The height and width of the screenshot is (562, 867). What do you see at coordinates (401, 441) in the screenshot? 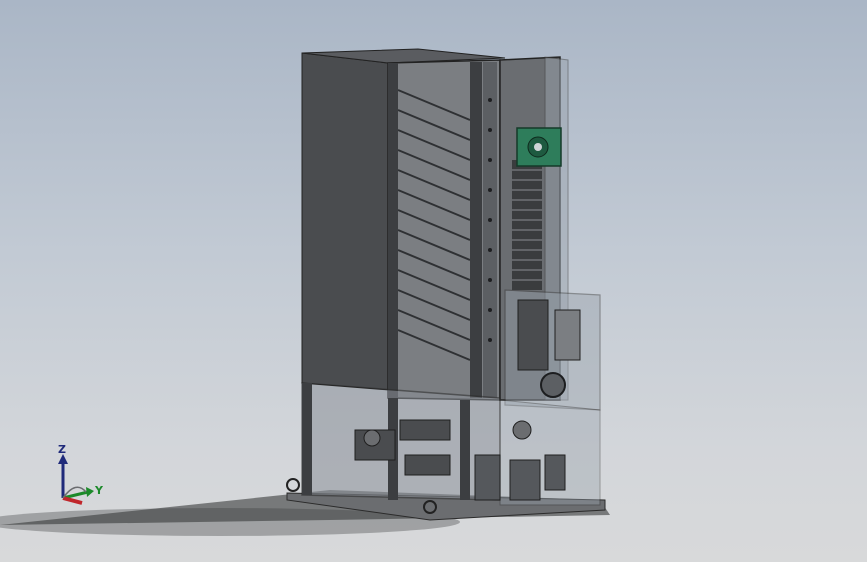
I see `lower-cabinet` at bounding box center [401, 441].